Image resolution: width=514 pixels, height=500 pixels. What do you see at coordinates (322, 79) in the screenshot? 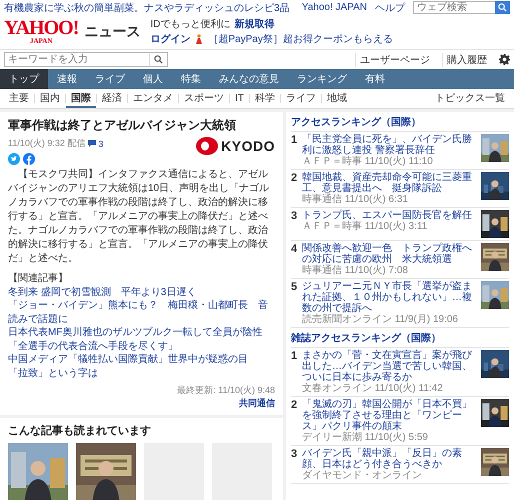
I see `nav-tab: ランキング` at bounding box center [322, 79].